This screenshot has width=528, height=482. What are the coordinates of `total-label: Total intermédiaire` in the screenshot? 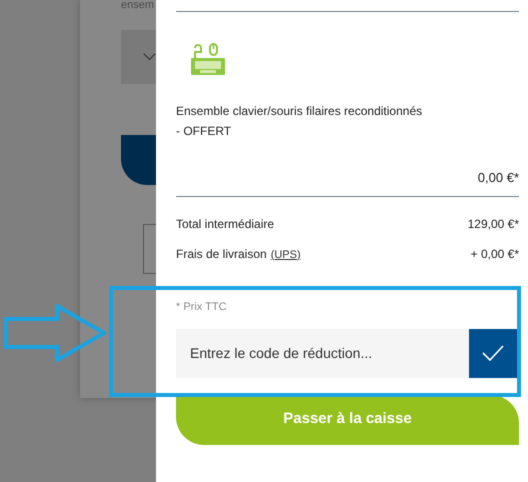 It's located at (225, 224).